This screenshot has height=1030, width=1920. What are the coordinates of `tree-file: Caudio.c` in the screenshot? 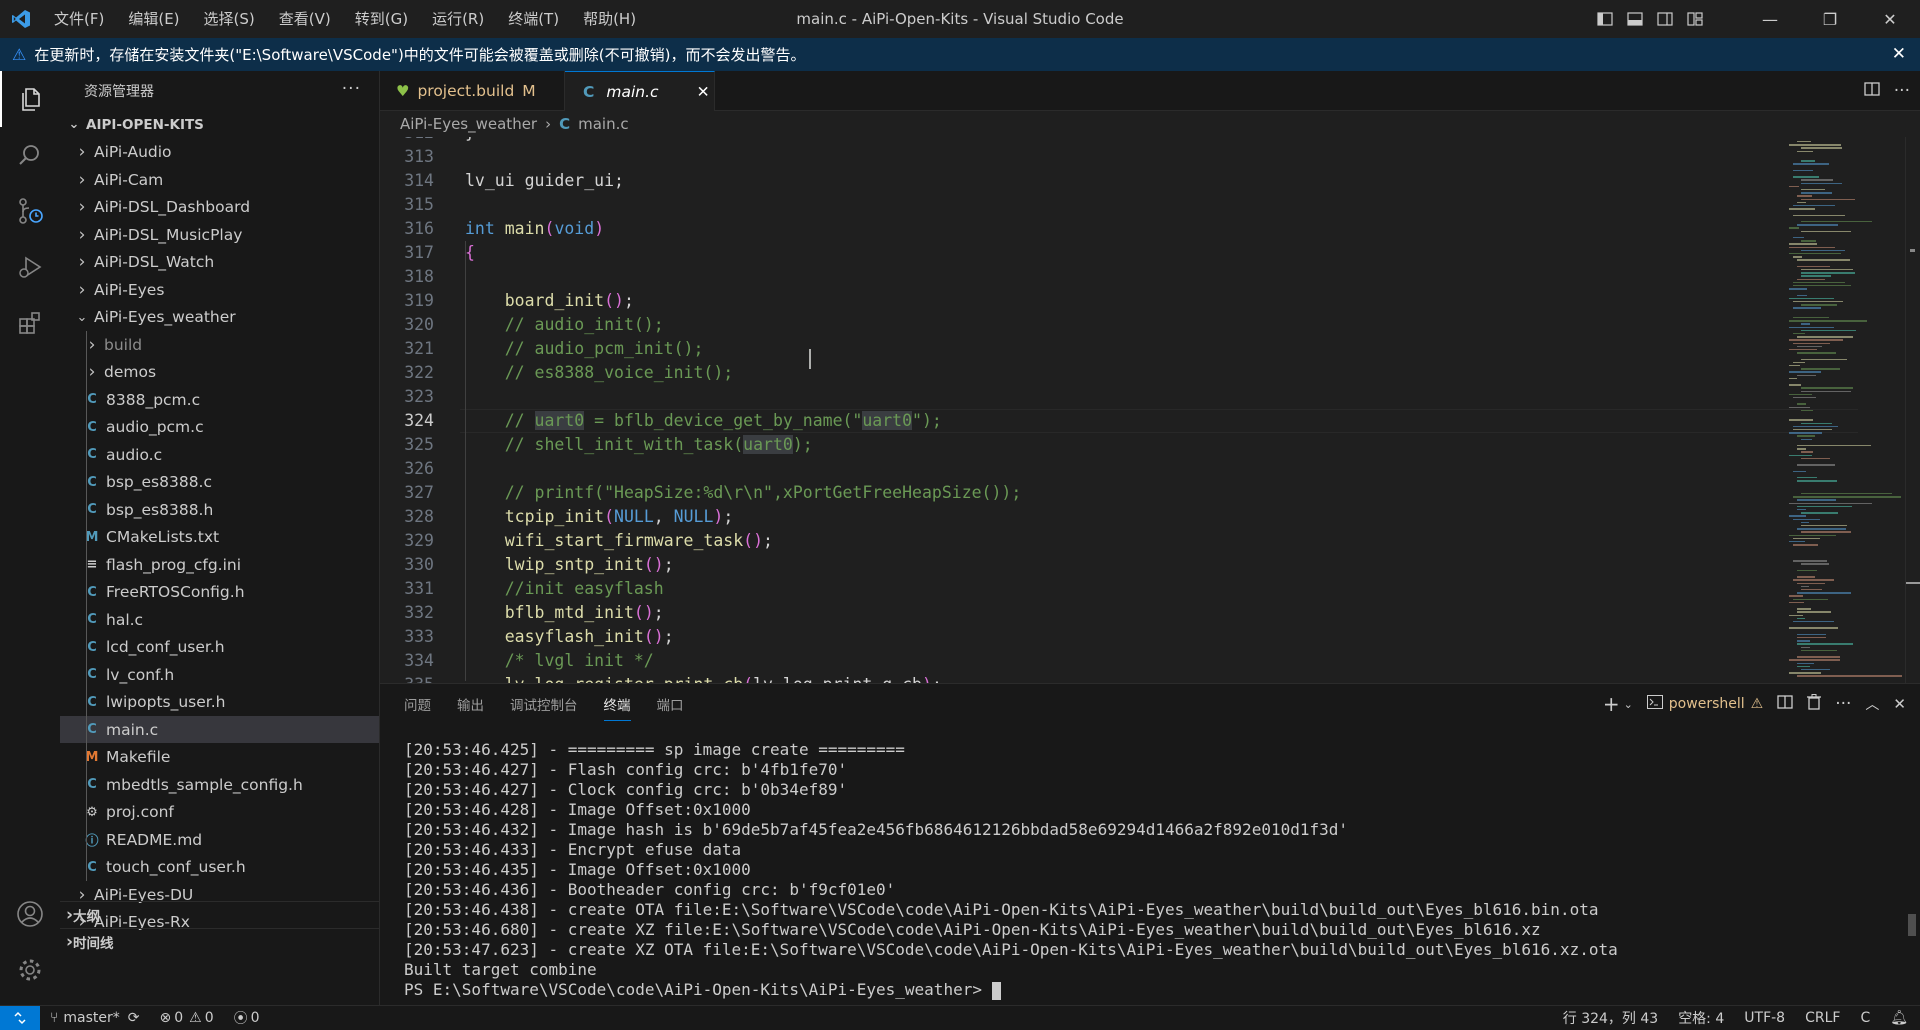 It's located at (219, 454).